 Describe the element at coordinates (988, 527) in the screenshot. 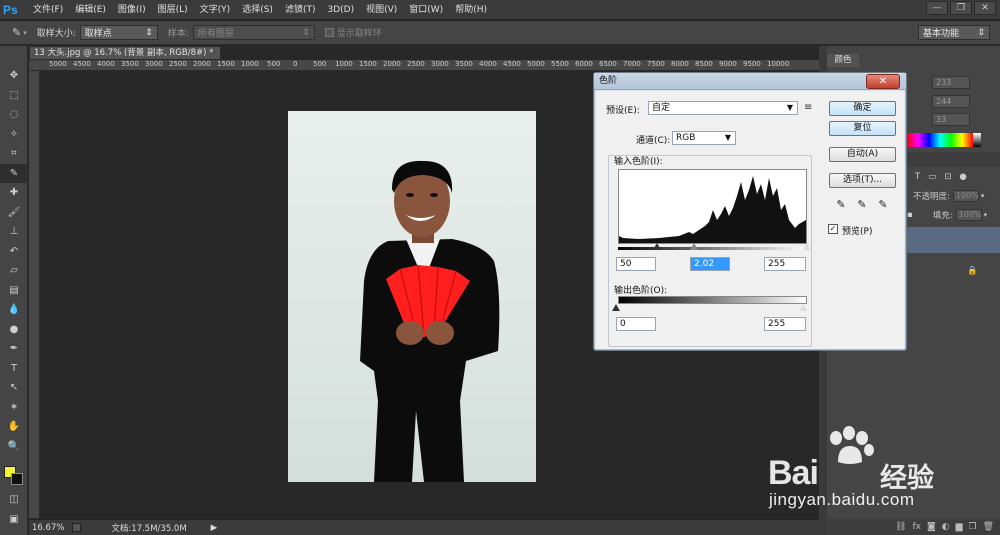

I see `trash-icon: 🗑` at that location.